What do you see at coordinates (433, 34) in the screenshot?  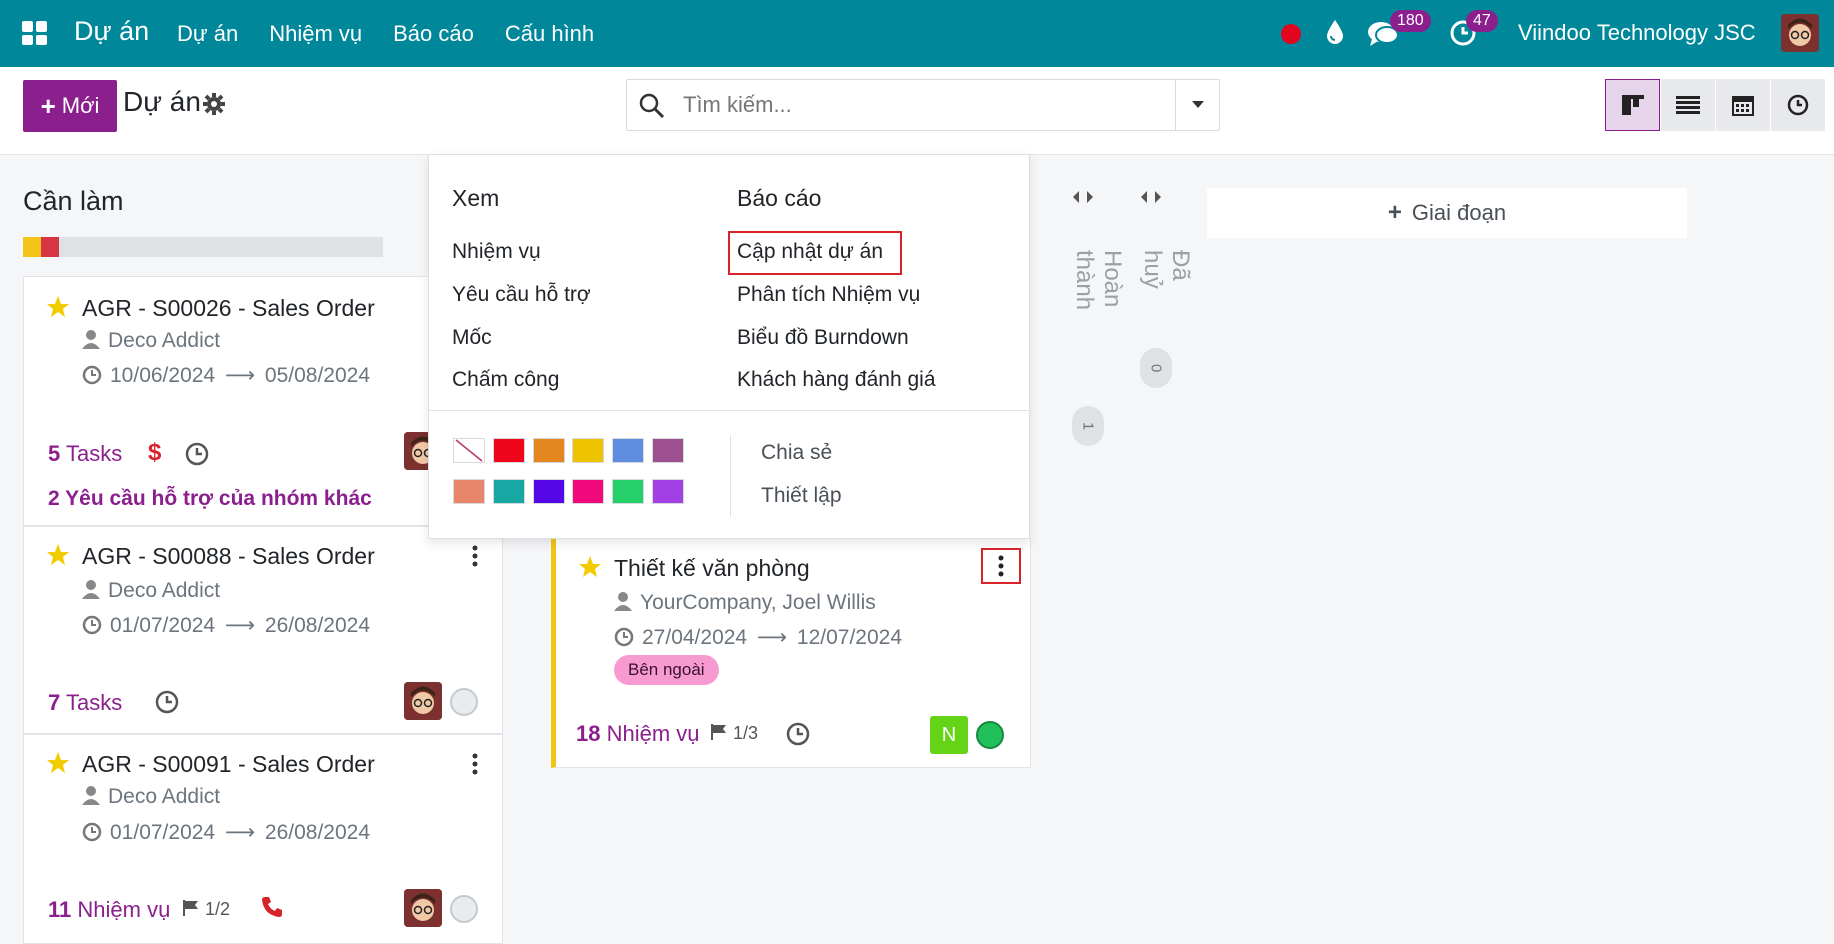 I see `menu-item-reports: Báo cáo` at bounding box center [433, 34].